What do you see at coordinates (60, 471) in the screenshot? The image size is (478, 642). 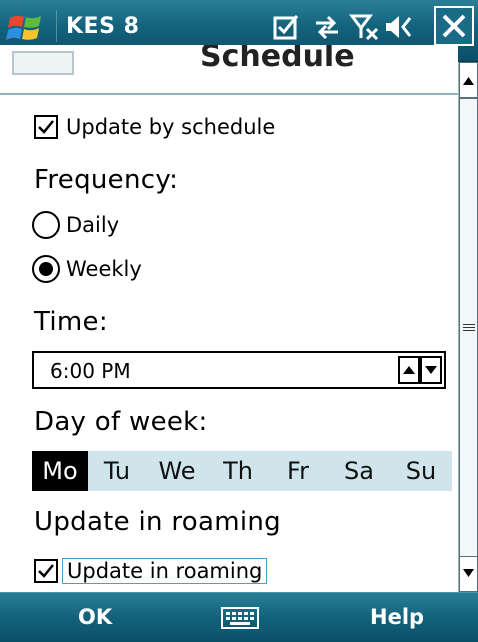 I see `day-monday: Mo` at bounding box center [60, 471].